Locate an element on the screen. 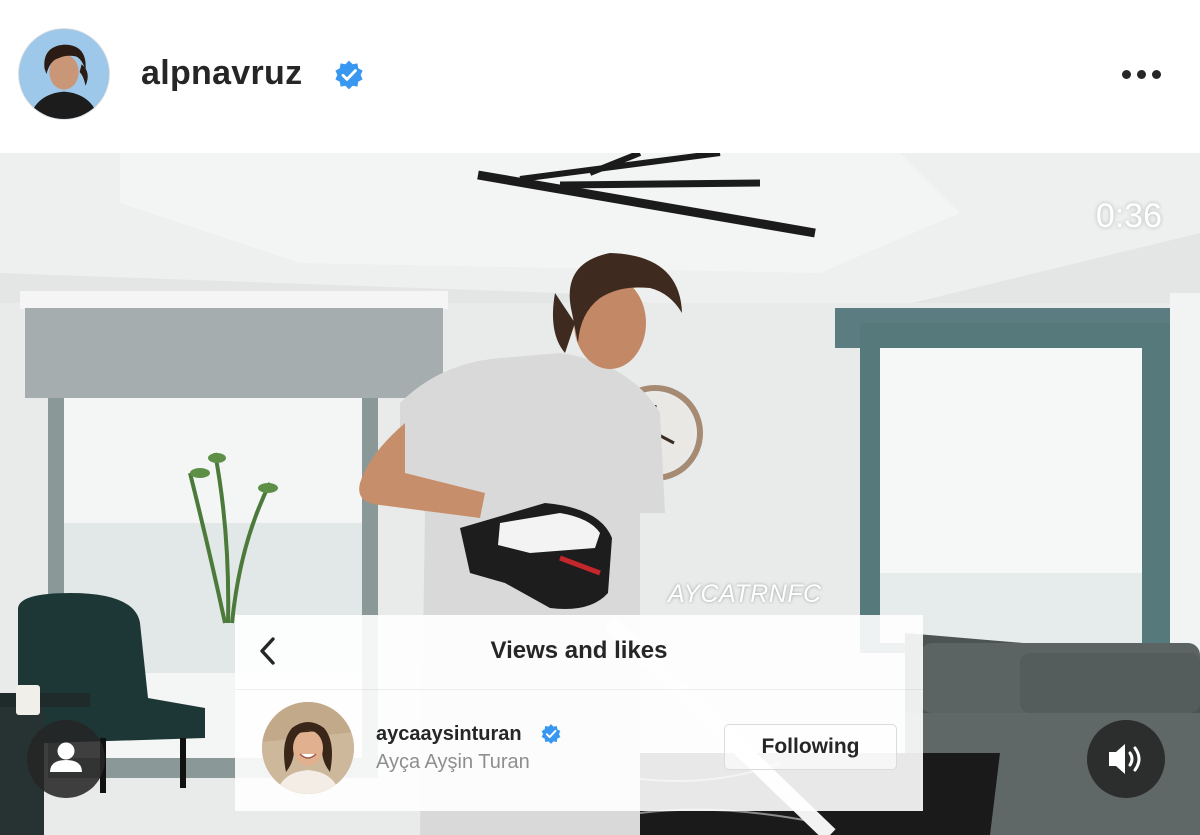 The image size is (1200, 835). user-tag-icon is located at coordinates (66, 757).